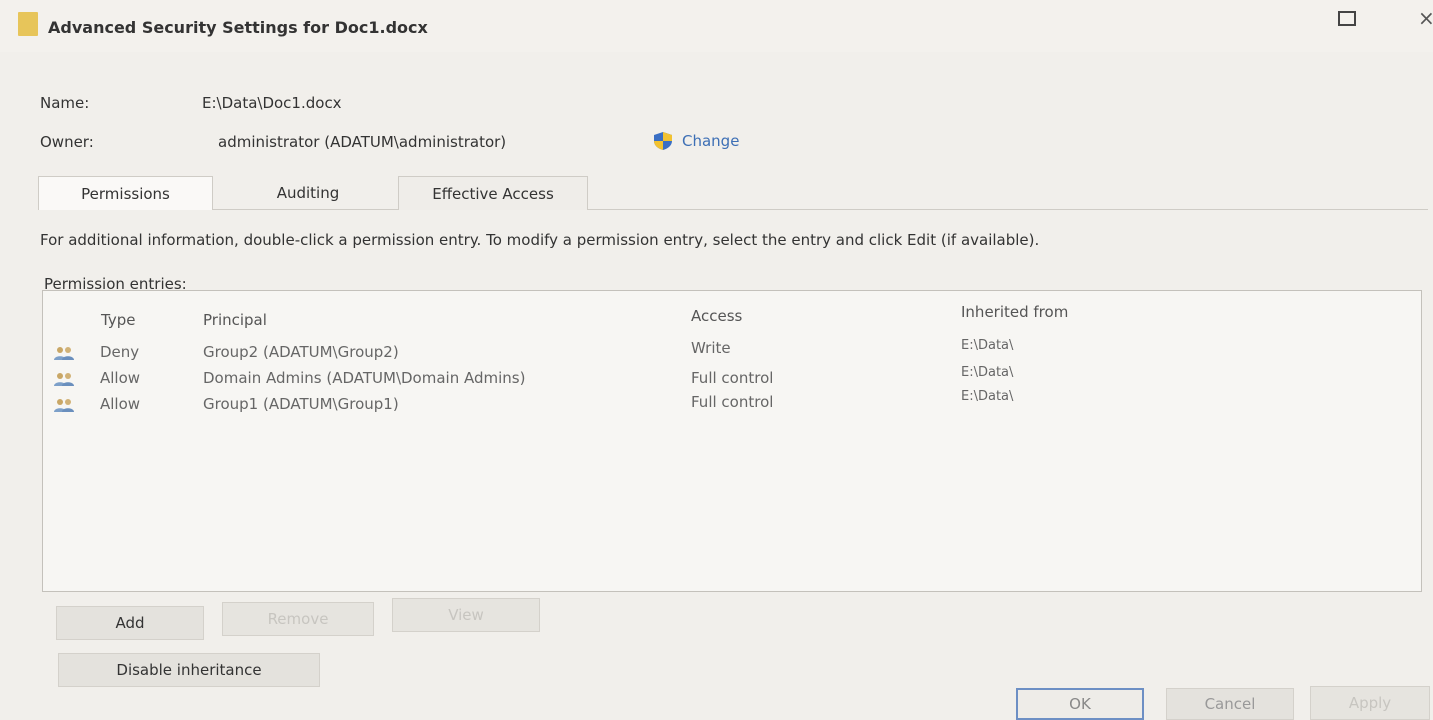  What do you see at coordinates (238, 27) in the screenshot?
I see `window-title: Advanced Security Settings for Doc1.docx` at bounding box center [238, 27].